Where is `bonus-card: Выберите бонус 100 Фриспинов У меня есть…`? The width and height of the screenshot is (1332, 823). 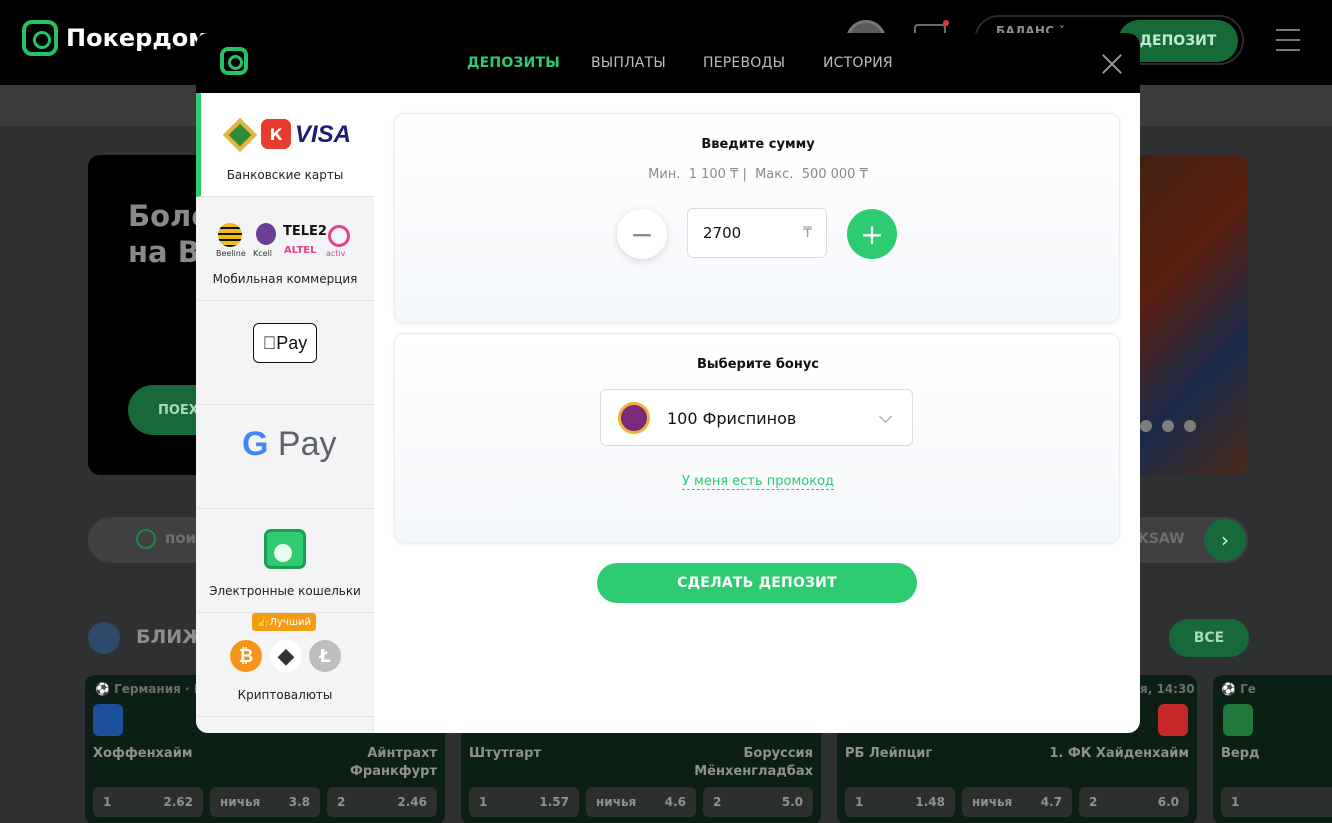 bonus-card: Выберите бонус 100 Фриспинов У меня есть… is located at coordinates (757, 438).